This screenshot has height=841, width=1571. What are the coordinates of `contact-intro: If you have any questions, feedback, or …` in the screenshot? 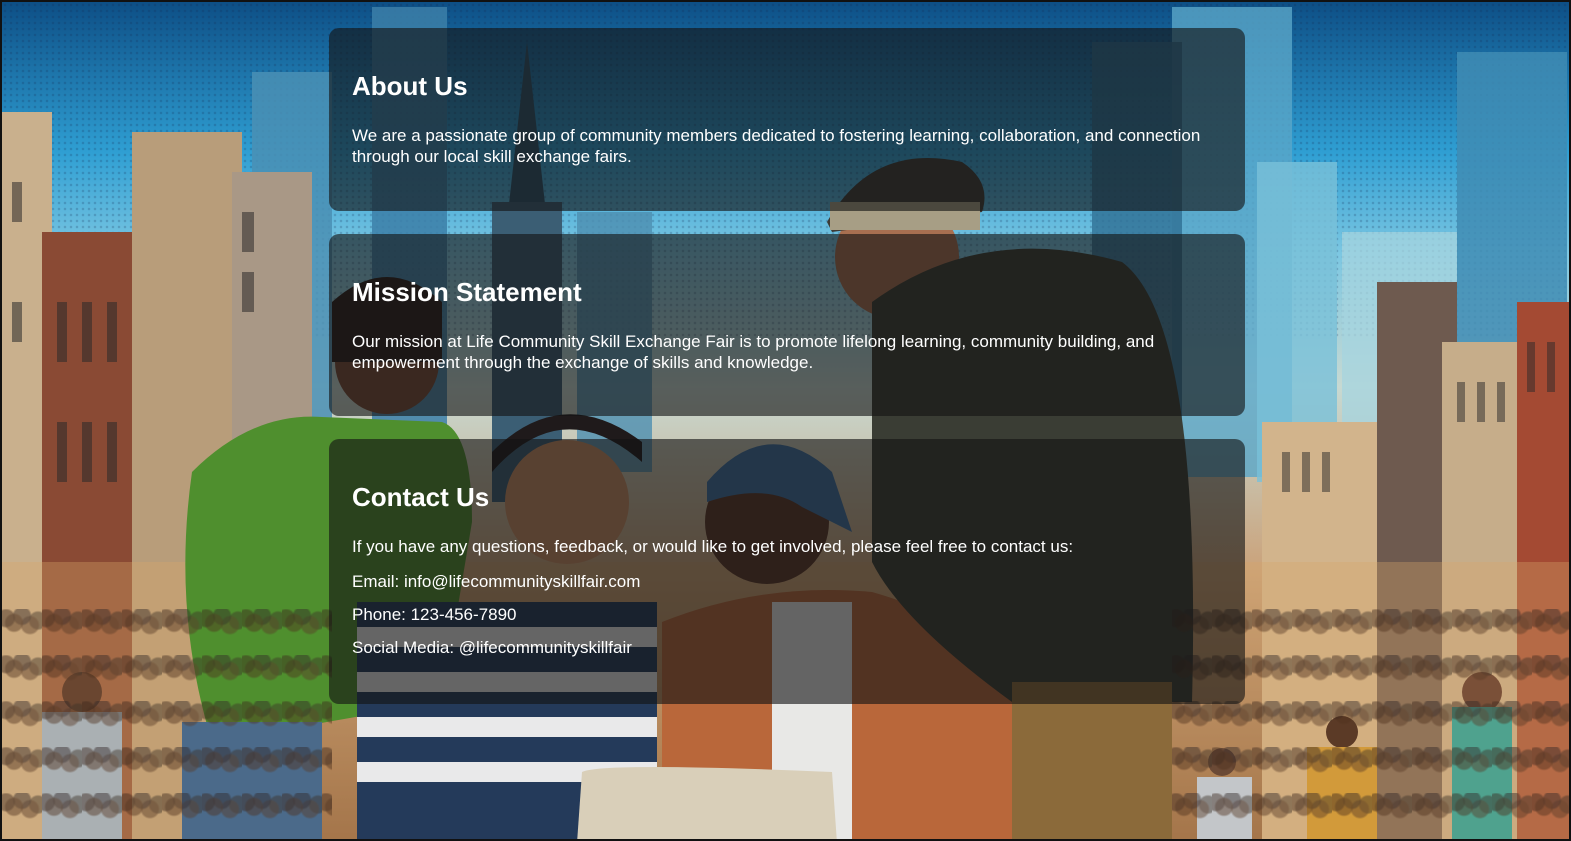 It's located at (713, 546).